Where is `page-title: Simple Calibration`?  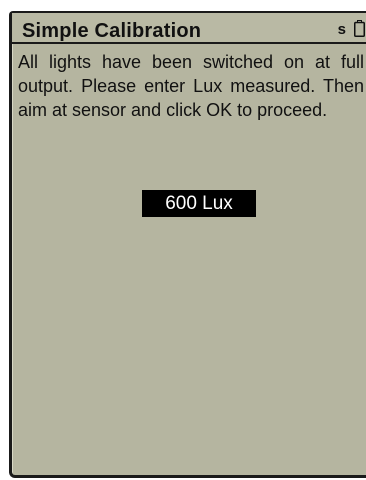
page-title: Simple Calibration is located at coordinates (112, 31).